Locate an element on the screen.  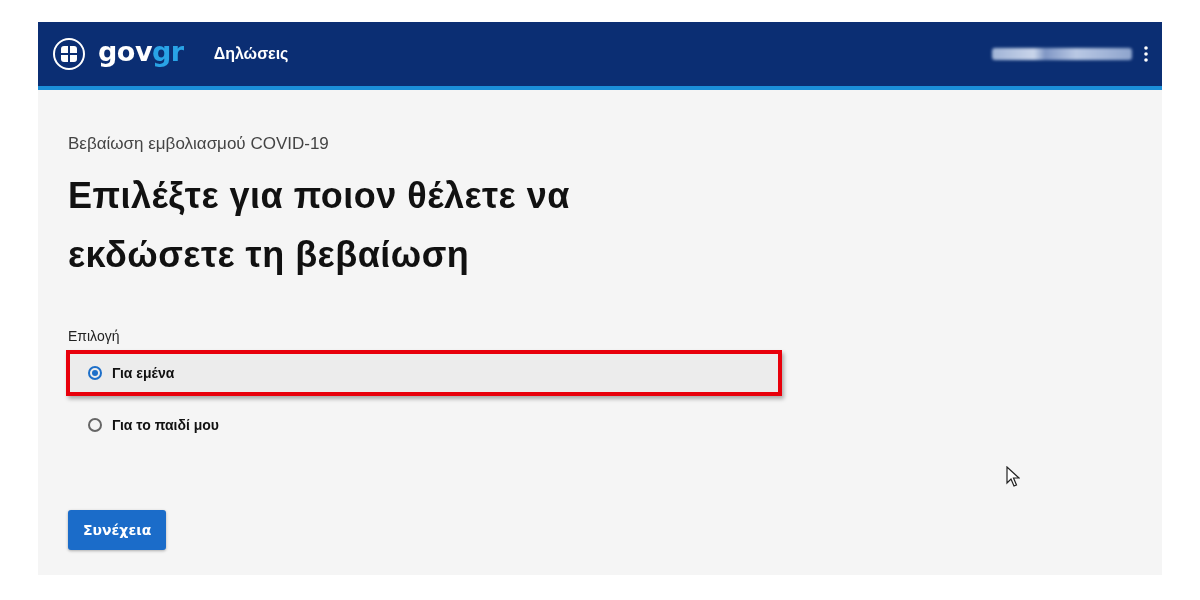
option-label: Για το παιδί μου is located at coordinates (165, 425).